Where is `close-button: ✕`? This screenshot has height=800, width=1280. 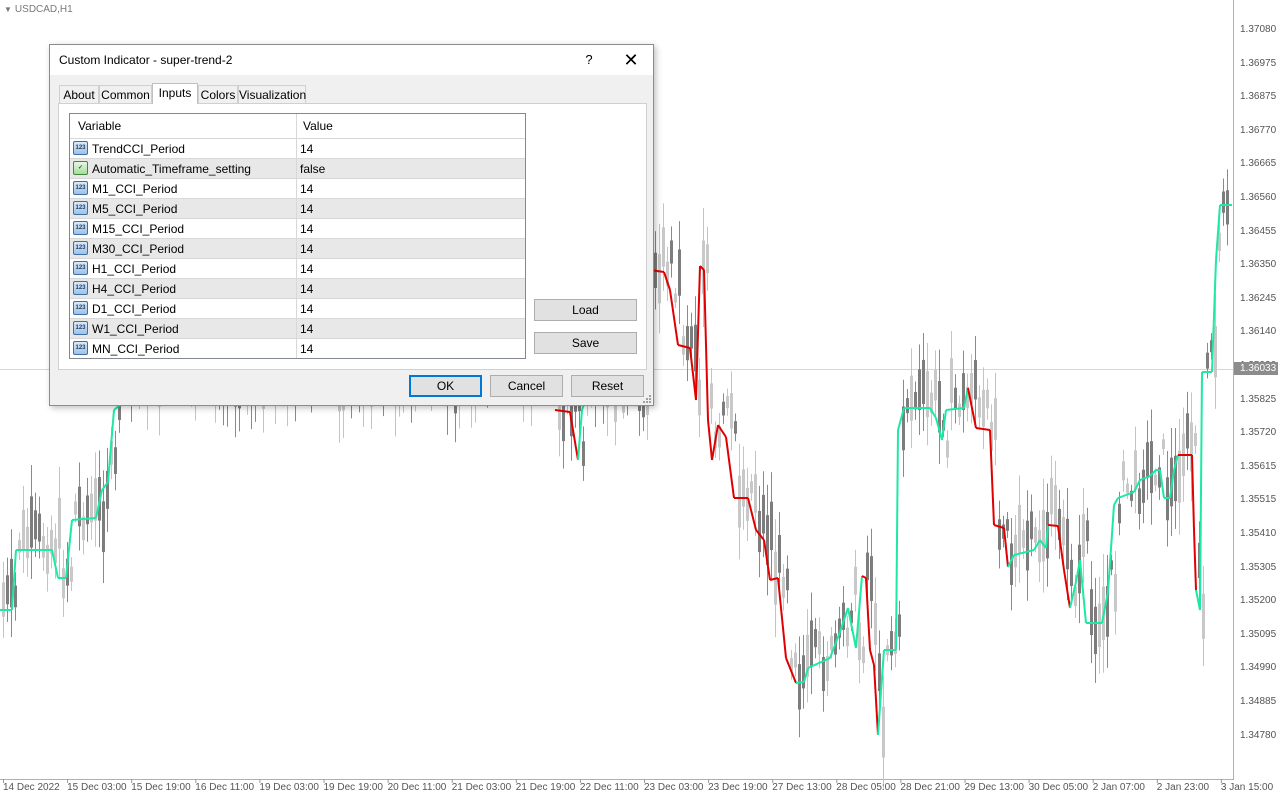
close-button: ✕ is located at coordinates (631, 60).